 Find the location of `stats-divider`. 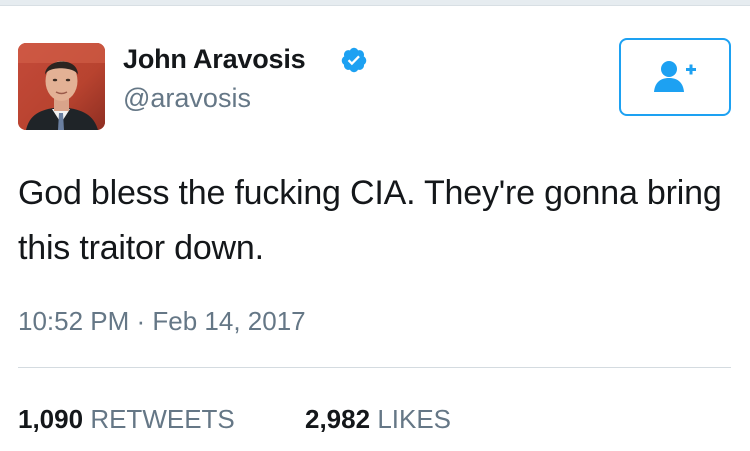

stats-divider is located at coordinates (374, 367).